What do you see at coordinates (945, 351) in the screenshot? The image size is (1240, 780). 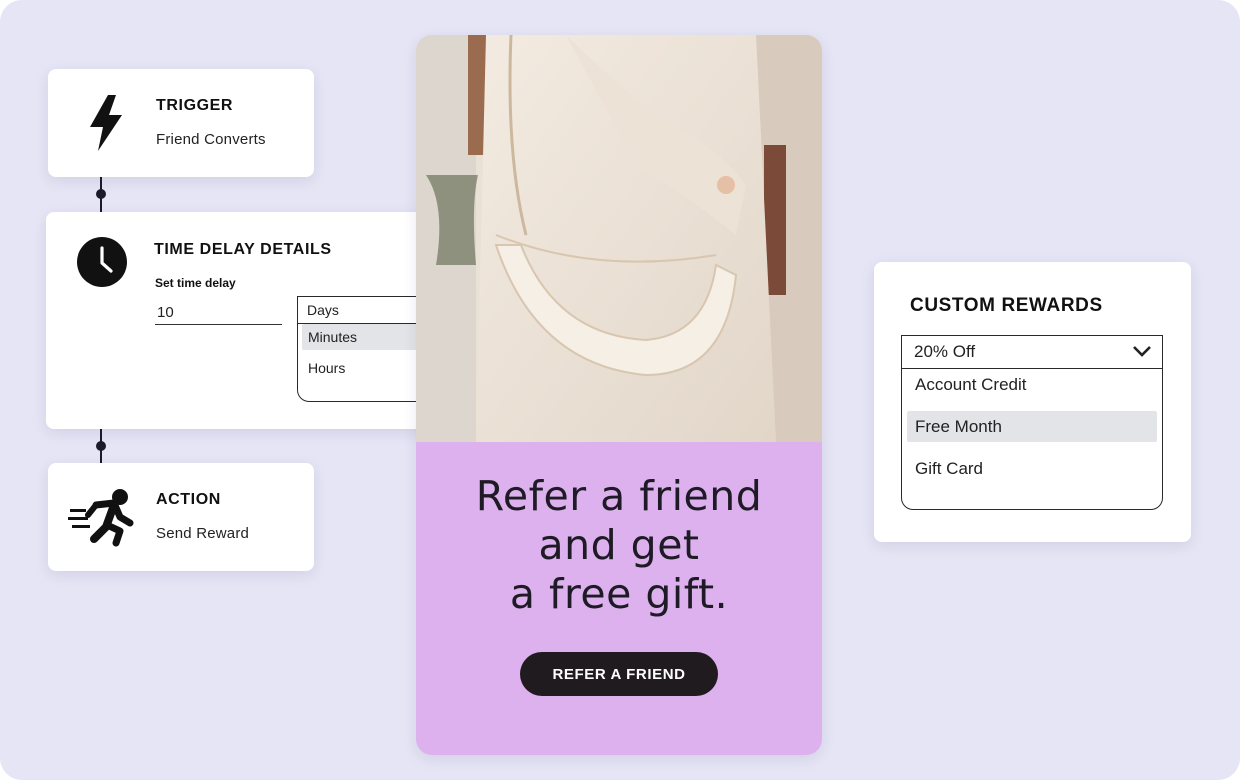 I see `reward-selected: 20% Off` at bounding box center [945, 351].